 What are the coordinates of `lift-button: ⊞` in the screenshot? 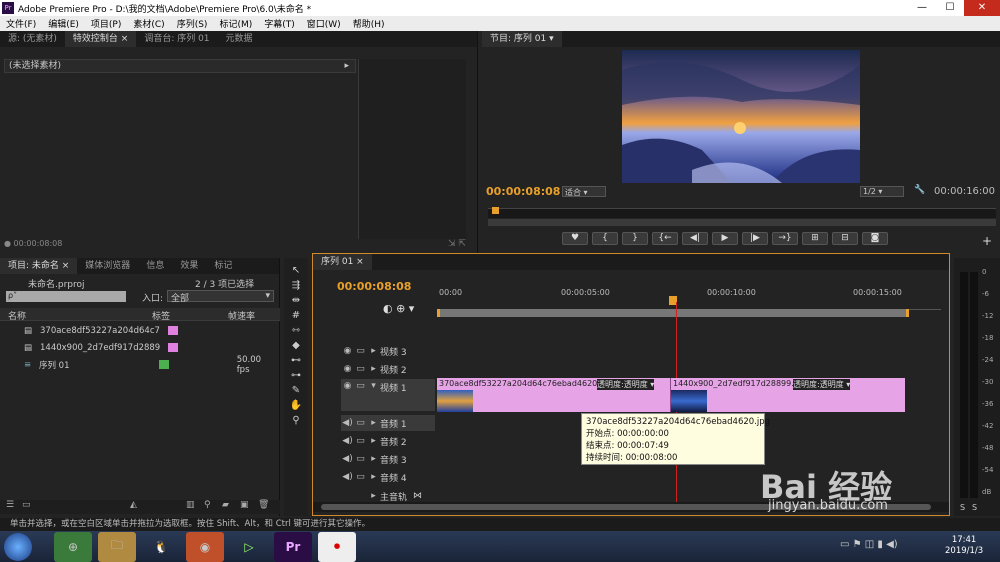 It's located at (815, 238).